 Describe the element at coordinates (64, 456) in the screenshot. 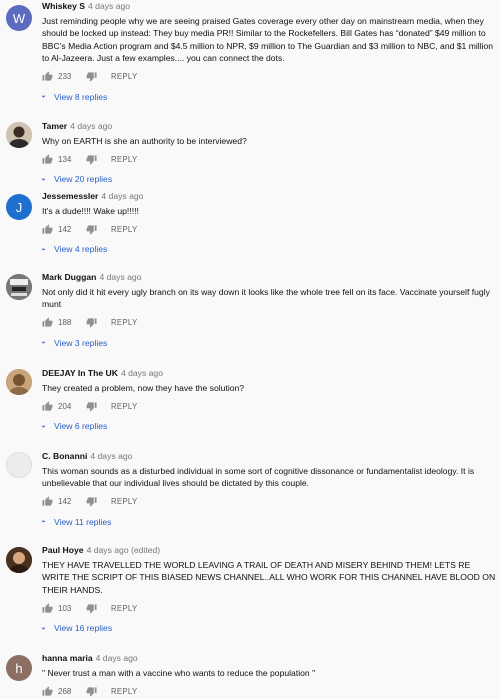

I see `comment-author: C. Bonanni` at that location.